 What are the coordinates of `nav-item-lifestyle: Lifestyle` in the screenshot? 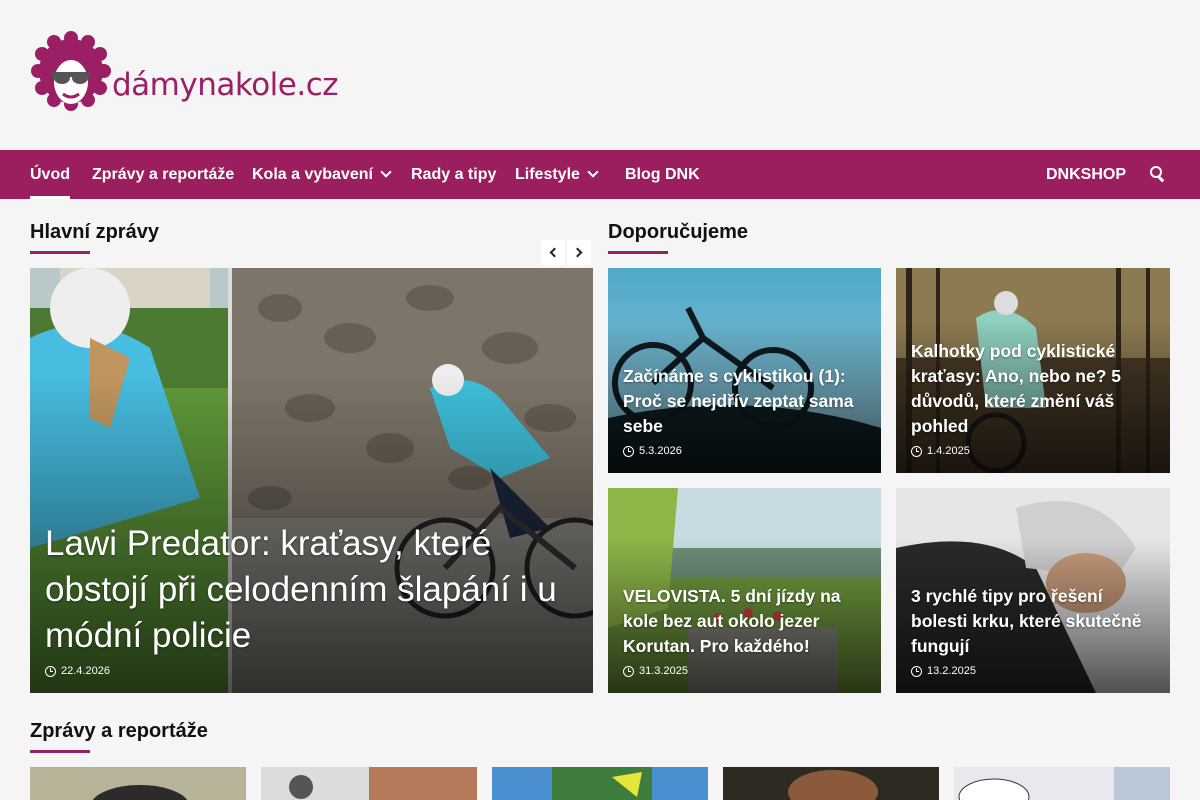 It's located at (557, 174).